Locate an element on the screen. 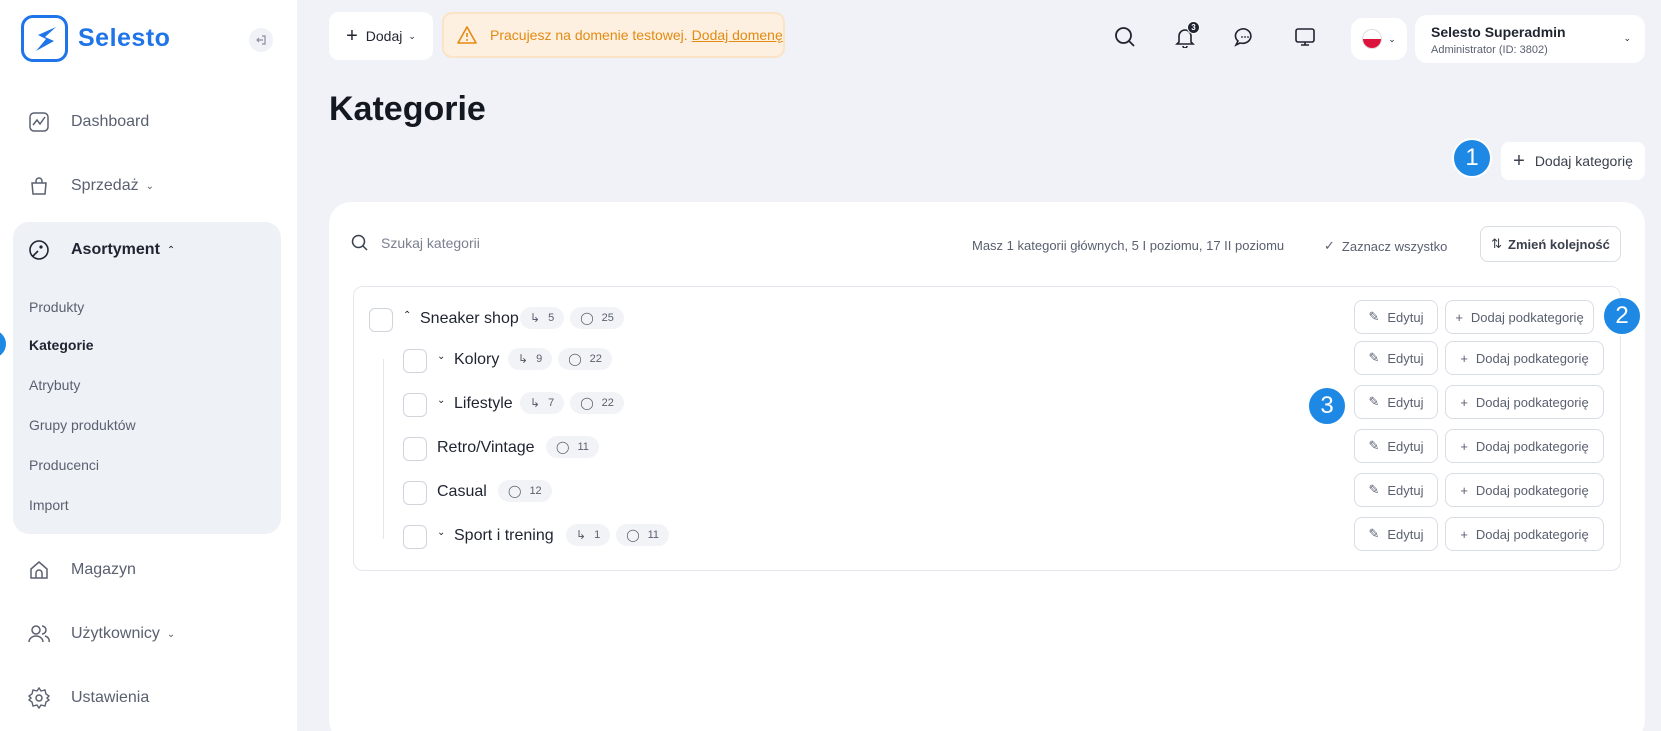 This screenshot has width=1661, height=731. search-input is located at coordinates (501, 243).